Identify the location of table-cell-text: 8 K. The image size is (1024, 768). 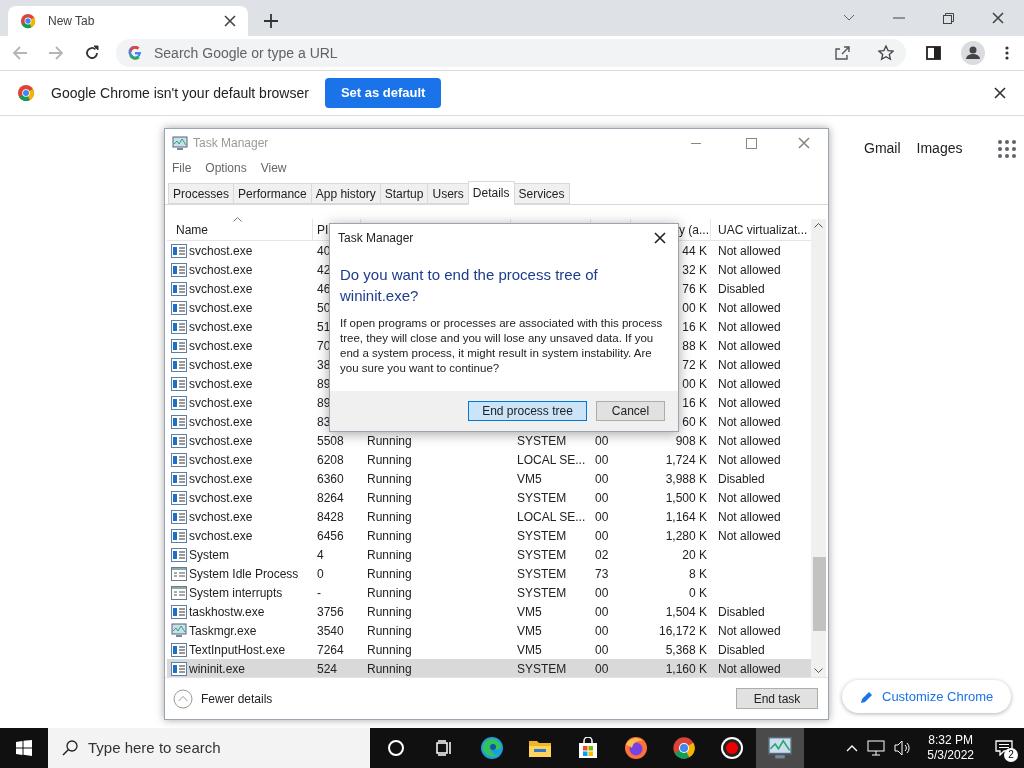
(698, 574).